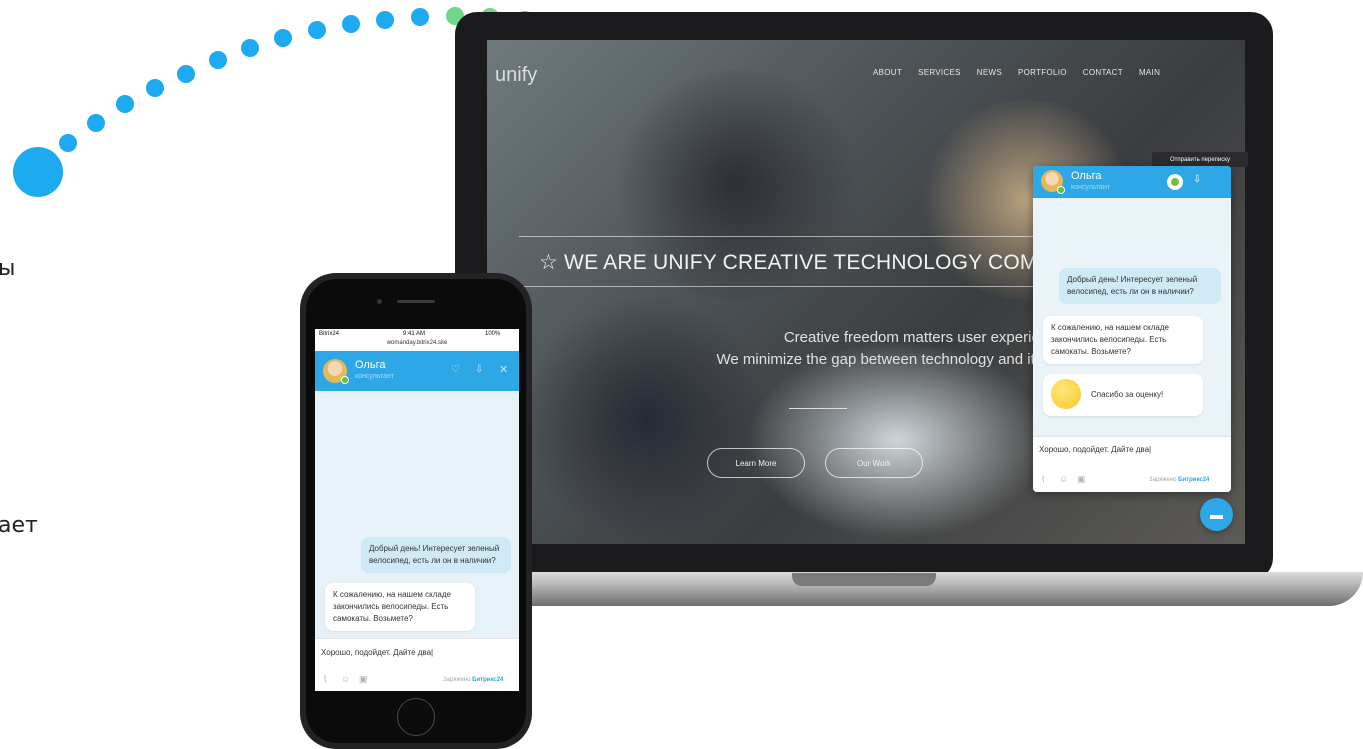  Describe the element at coordinates (1149, 72) in the screenshot. I see `nav-item-main: MAIN` at that location.